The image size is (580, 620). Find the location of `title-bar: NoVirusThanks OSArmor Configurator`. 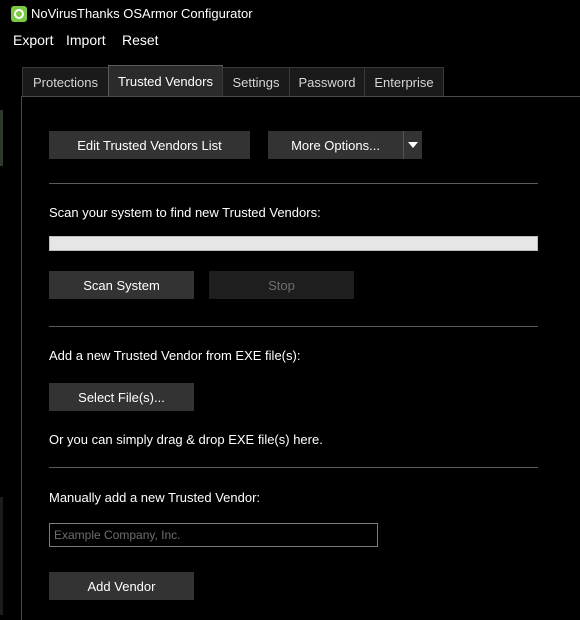

title-bar: NoVirusThanks OSArmor Configurator is located at coordinates (290, 14).